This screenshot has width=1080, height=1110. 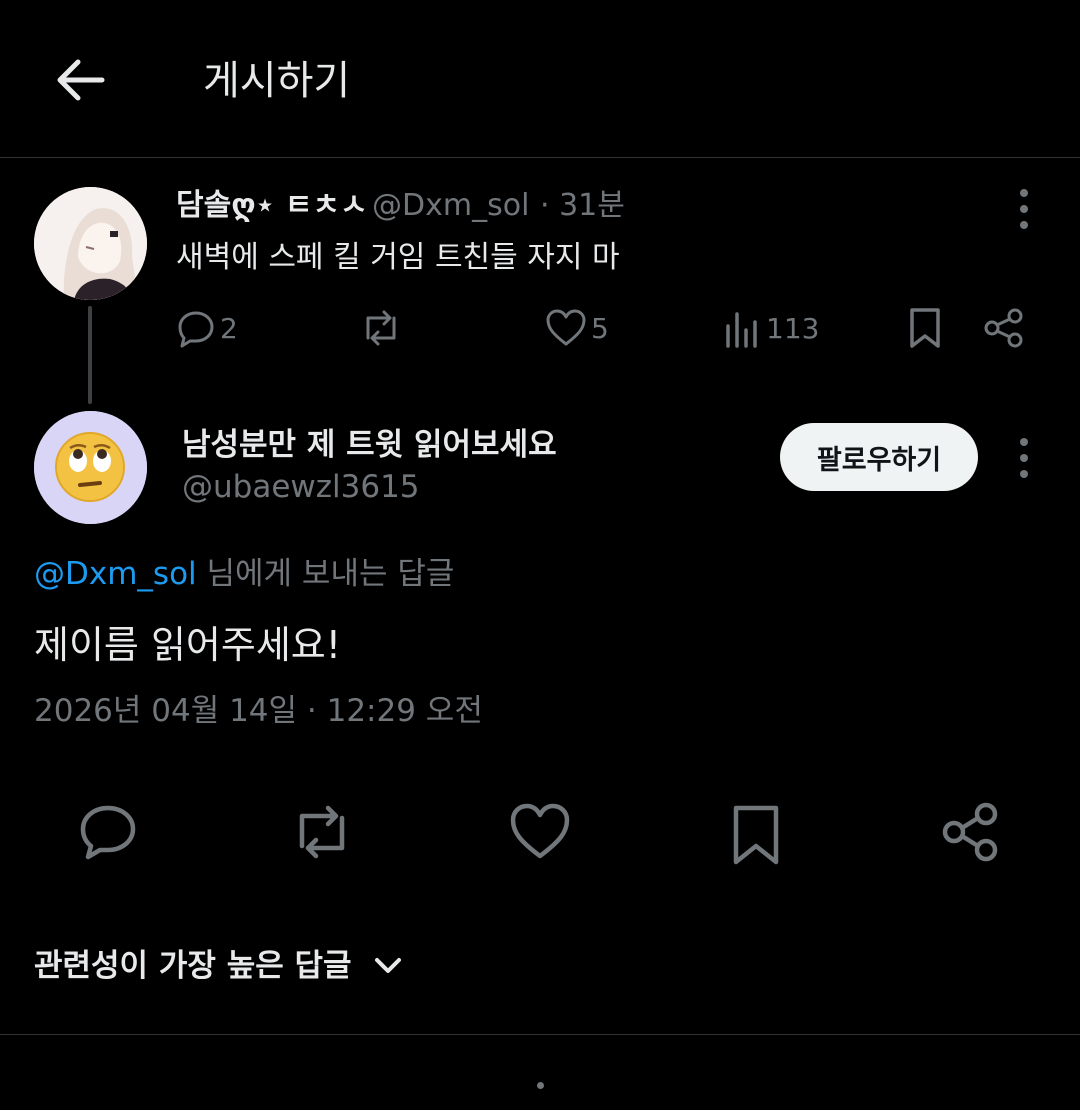 I want to click on parent-like-button: 5, so click(x=577, y=328).